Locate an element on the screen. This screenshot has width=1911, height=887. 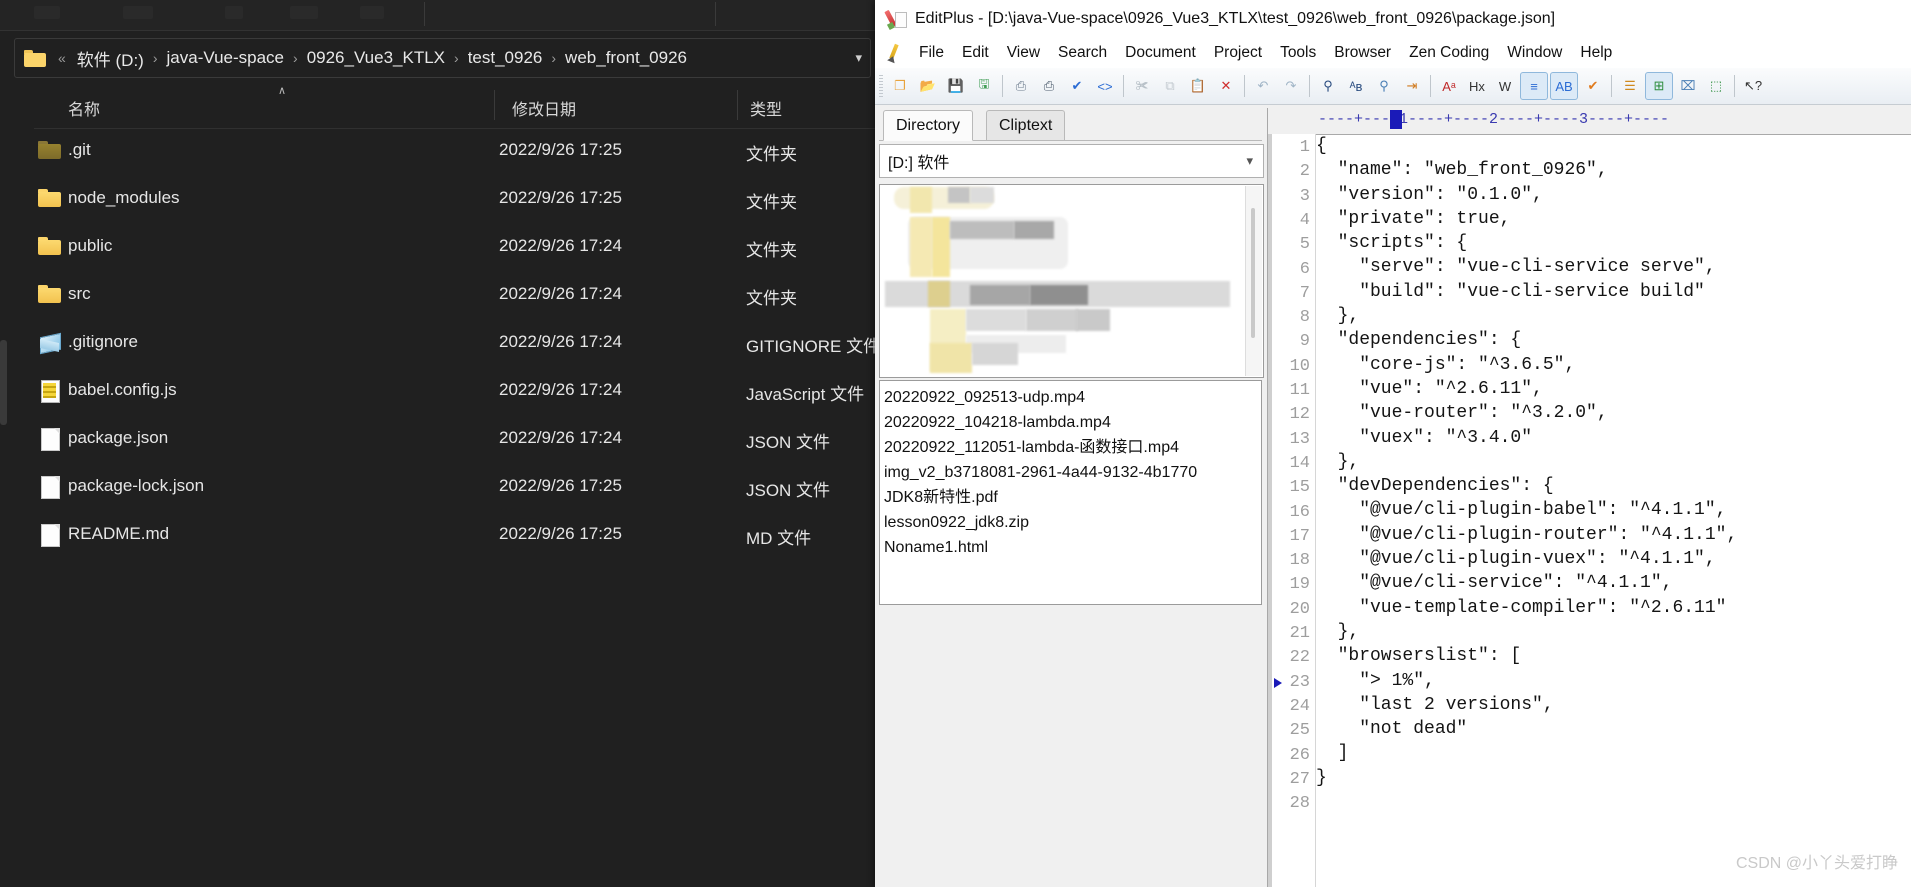
breadcrumb-overflow-icon: « is located at coordinates (62, 58).